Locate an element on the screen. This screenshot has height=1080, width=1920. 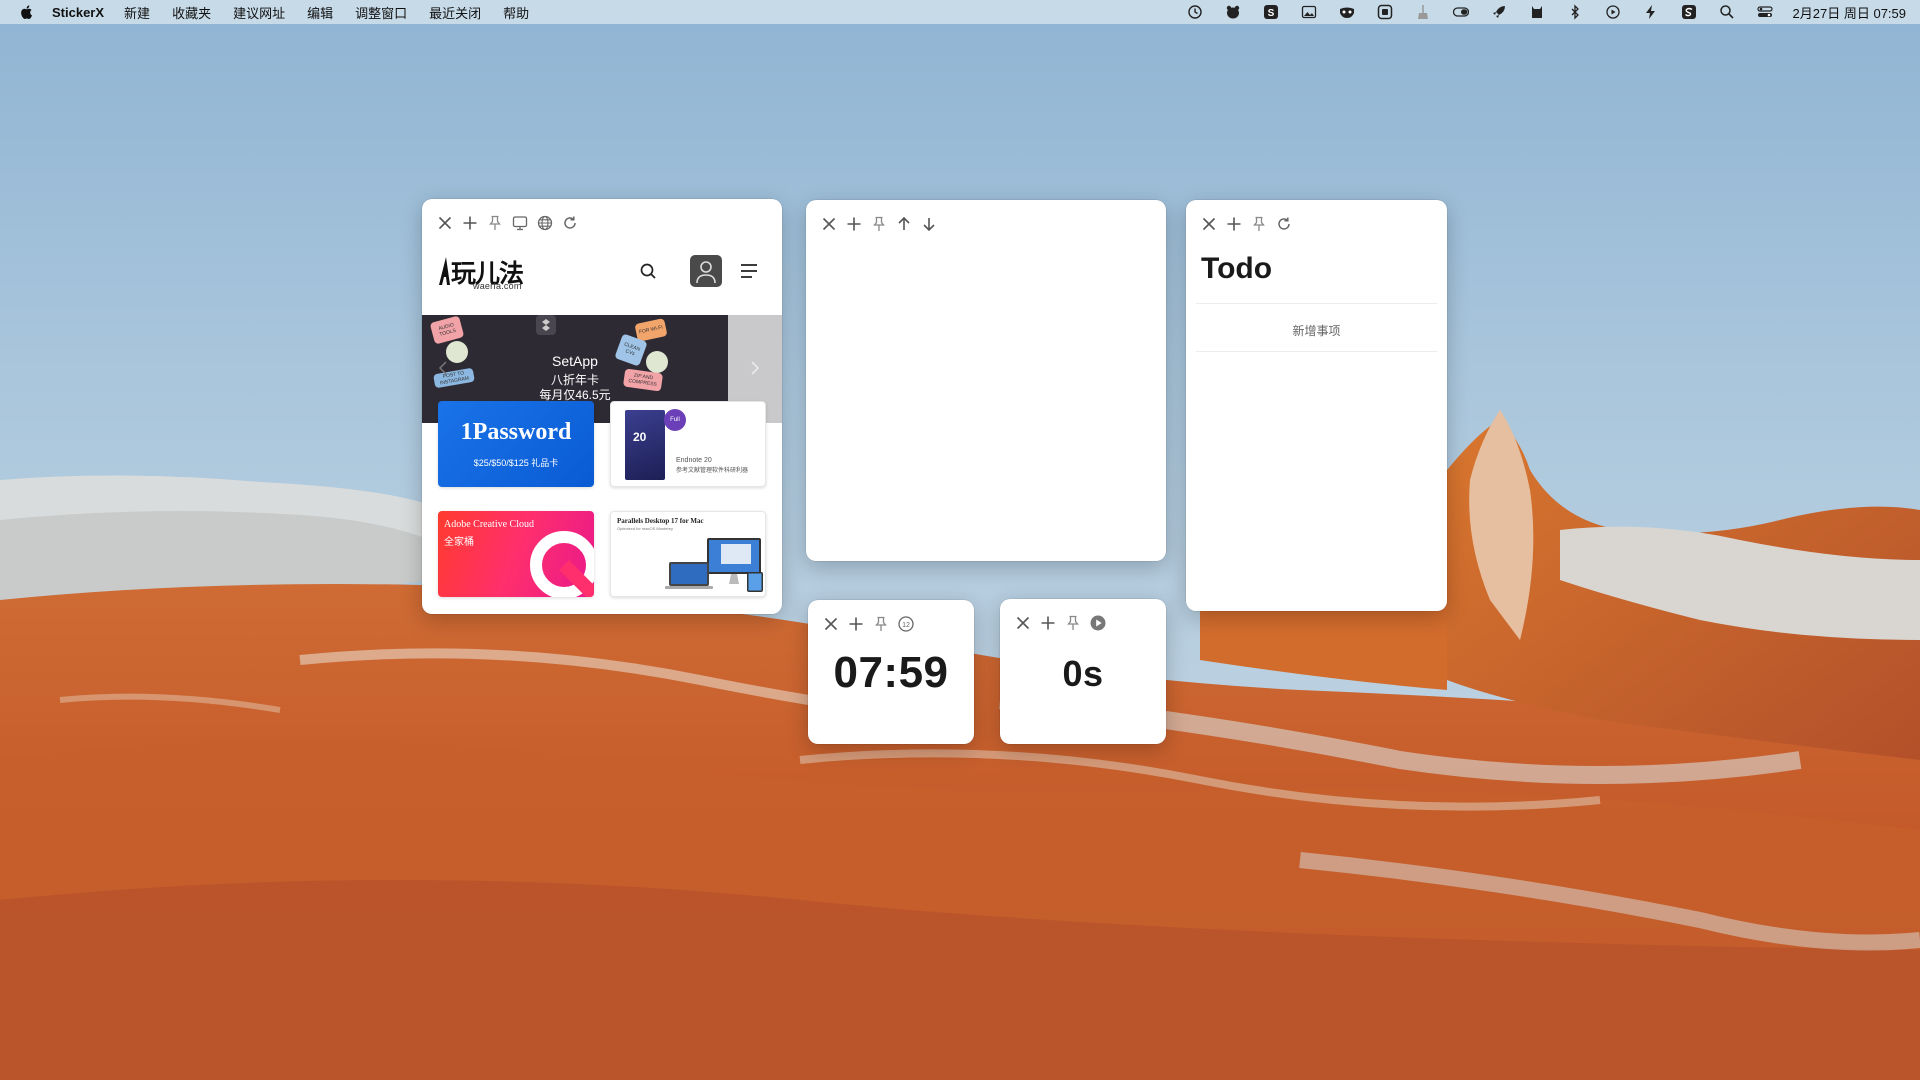
todo-sticker-toolbar is located at coordinates (1250, 224).